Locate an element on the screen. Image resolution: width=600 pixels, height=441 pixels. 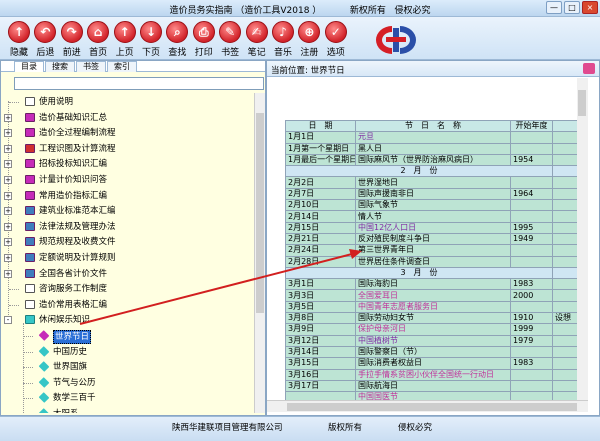
toolbar-label: 书签 is located at coordinates (230, 53).